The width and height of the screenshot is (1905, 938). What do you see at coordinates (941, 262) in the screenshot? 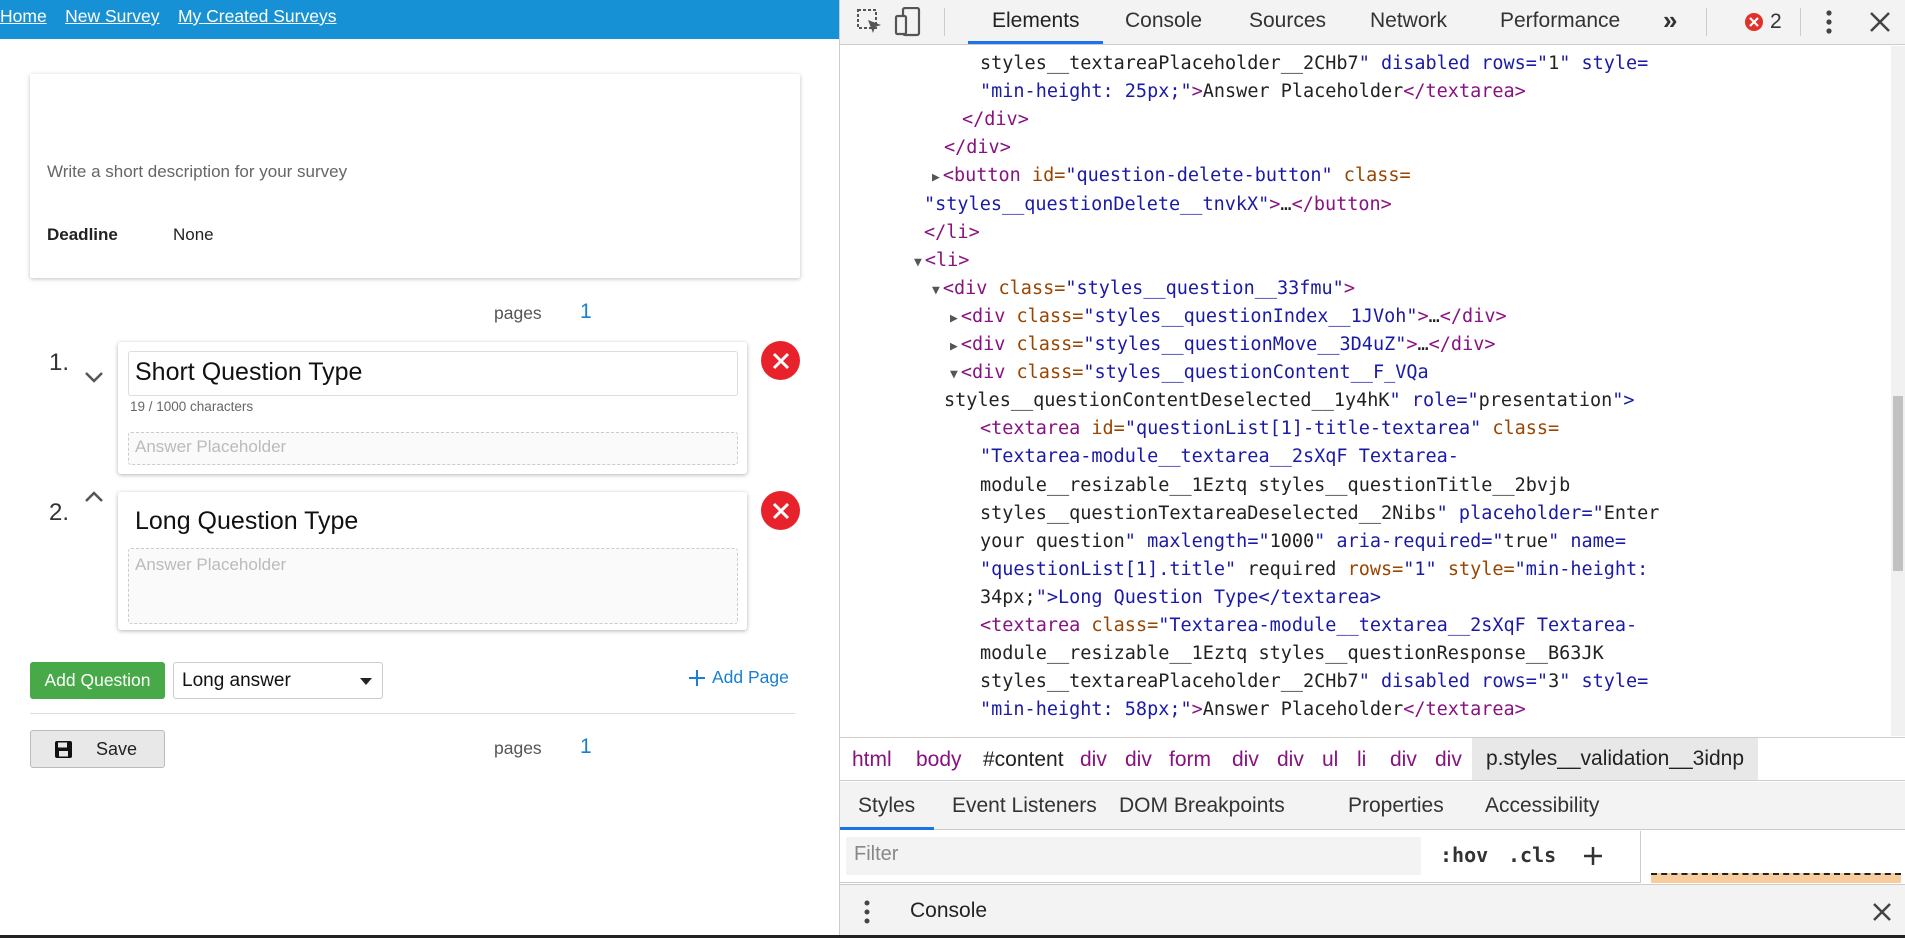
I see `dom-tree-line: ▼ <li>` at bounding box center [941, 262].